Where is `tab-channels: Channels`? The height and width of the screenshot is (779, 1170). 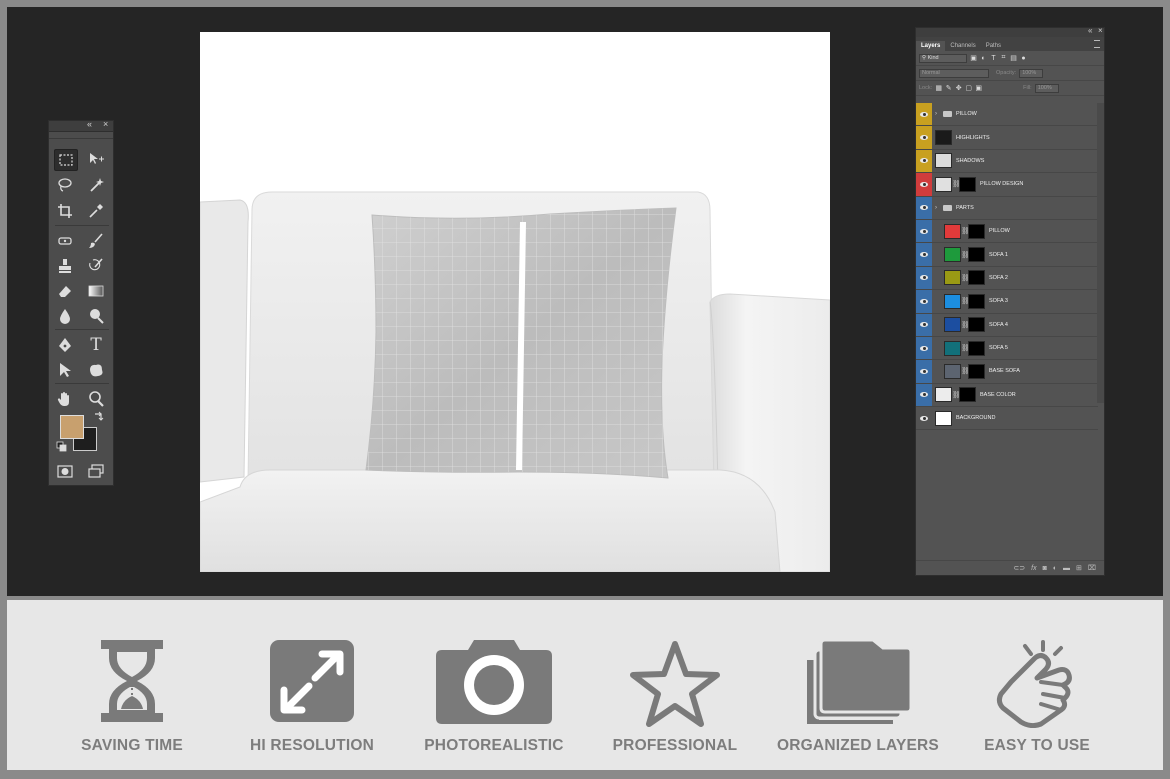
tab-channels: Channels is located at coordinates (962, 46).